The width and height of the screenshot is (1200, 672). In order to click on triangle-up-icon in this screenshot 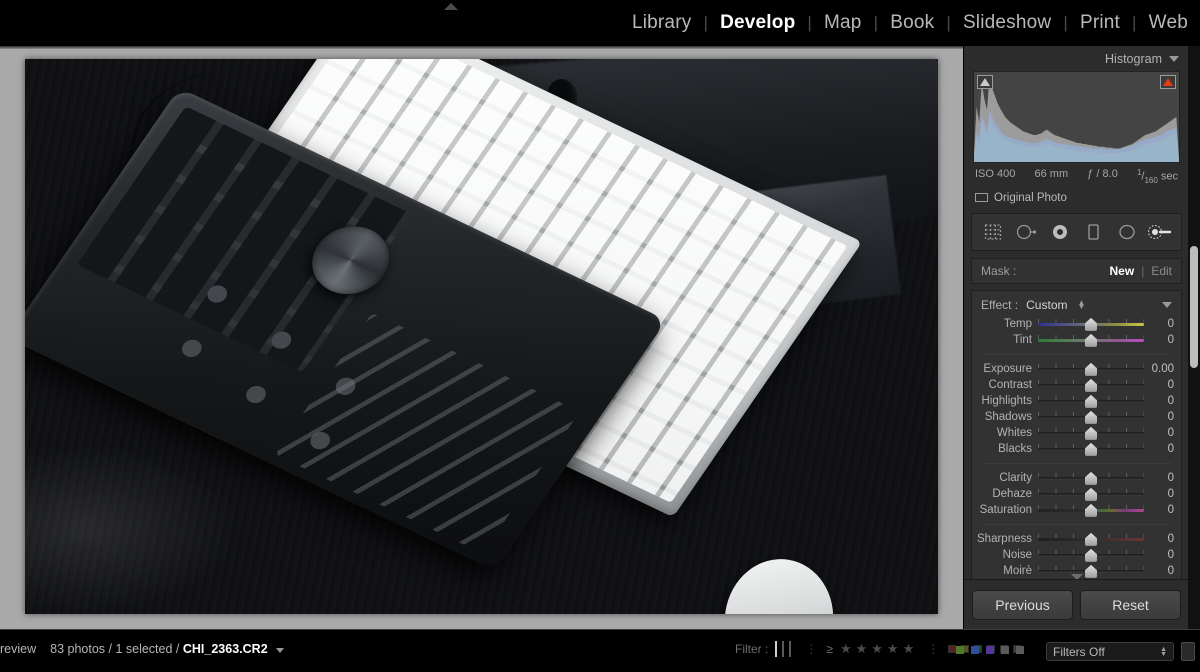, I will do `click(451, 6)`.